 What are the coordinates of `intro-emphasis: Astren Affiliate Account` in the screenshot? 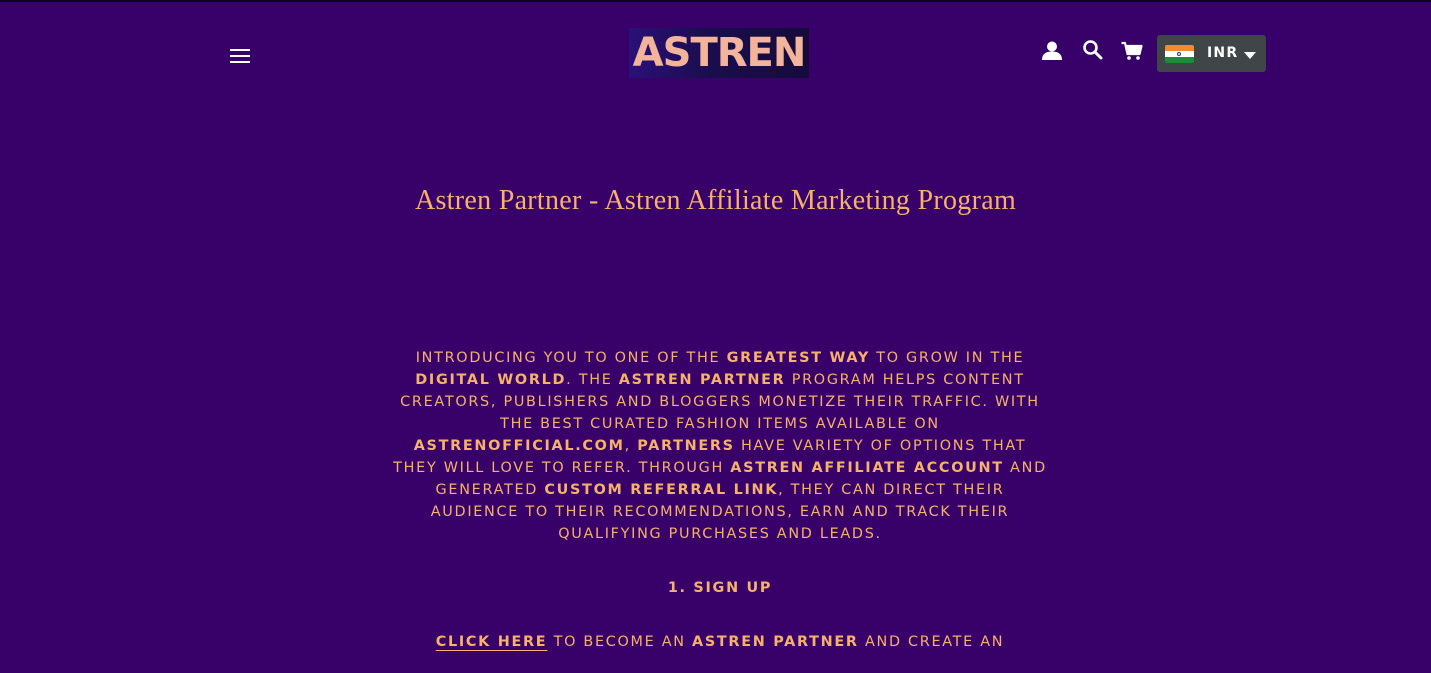 It's located at (867, 468).